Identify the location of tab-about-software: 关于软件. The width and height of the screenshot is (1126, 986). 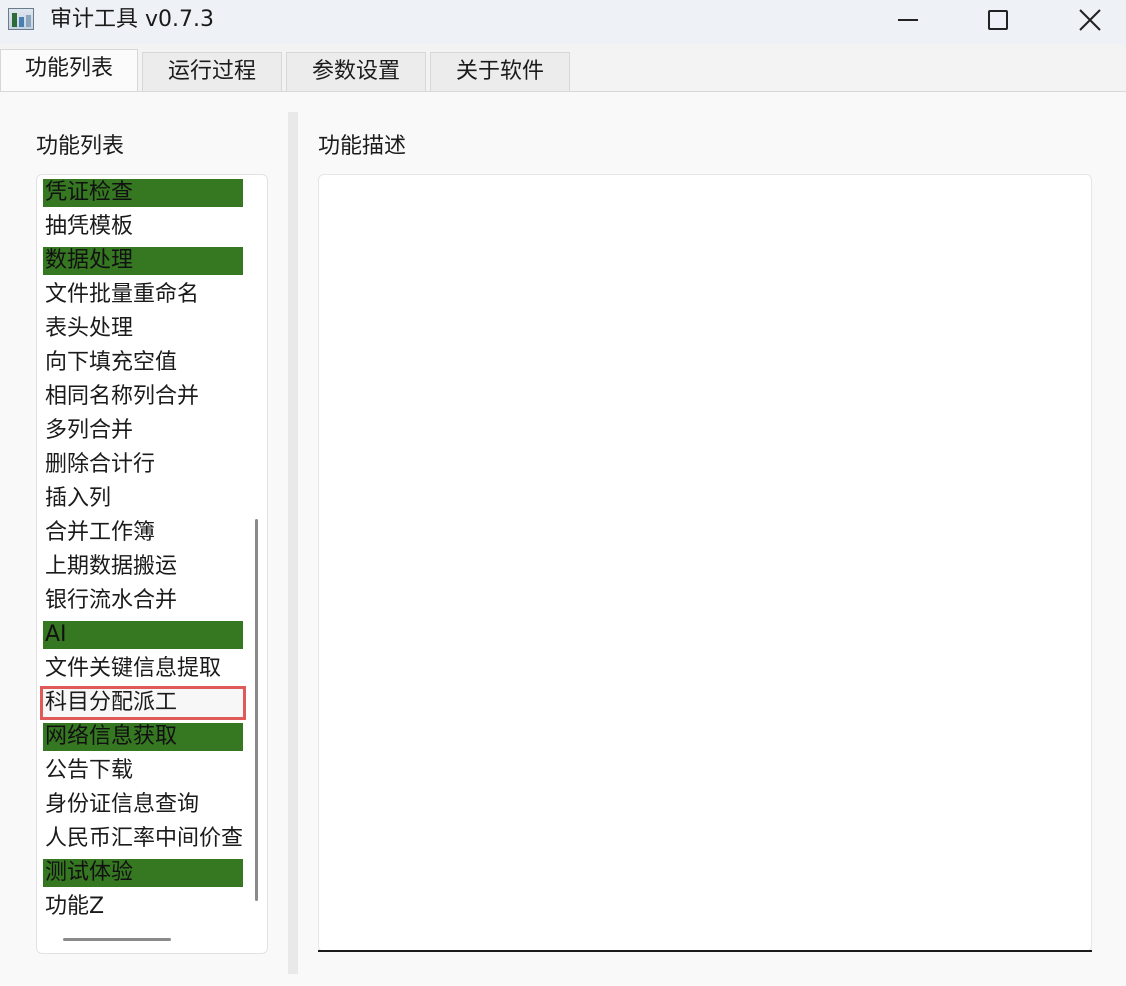
(500, 72).